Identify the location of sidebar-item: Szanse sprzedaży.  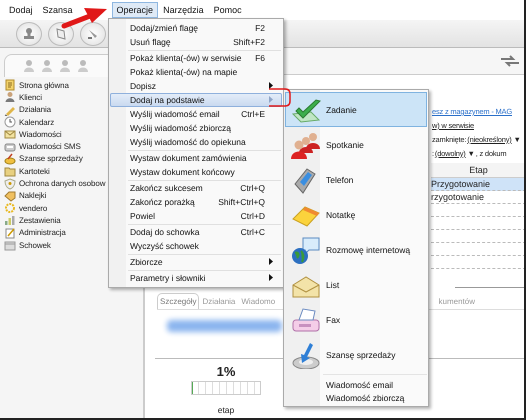
(51, 159).